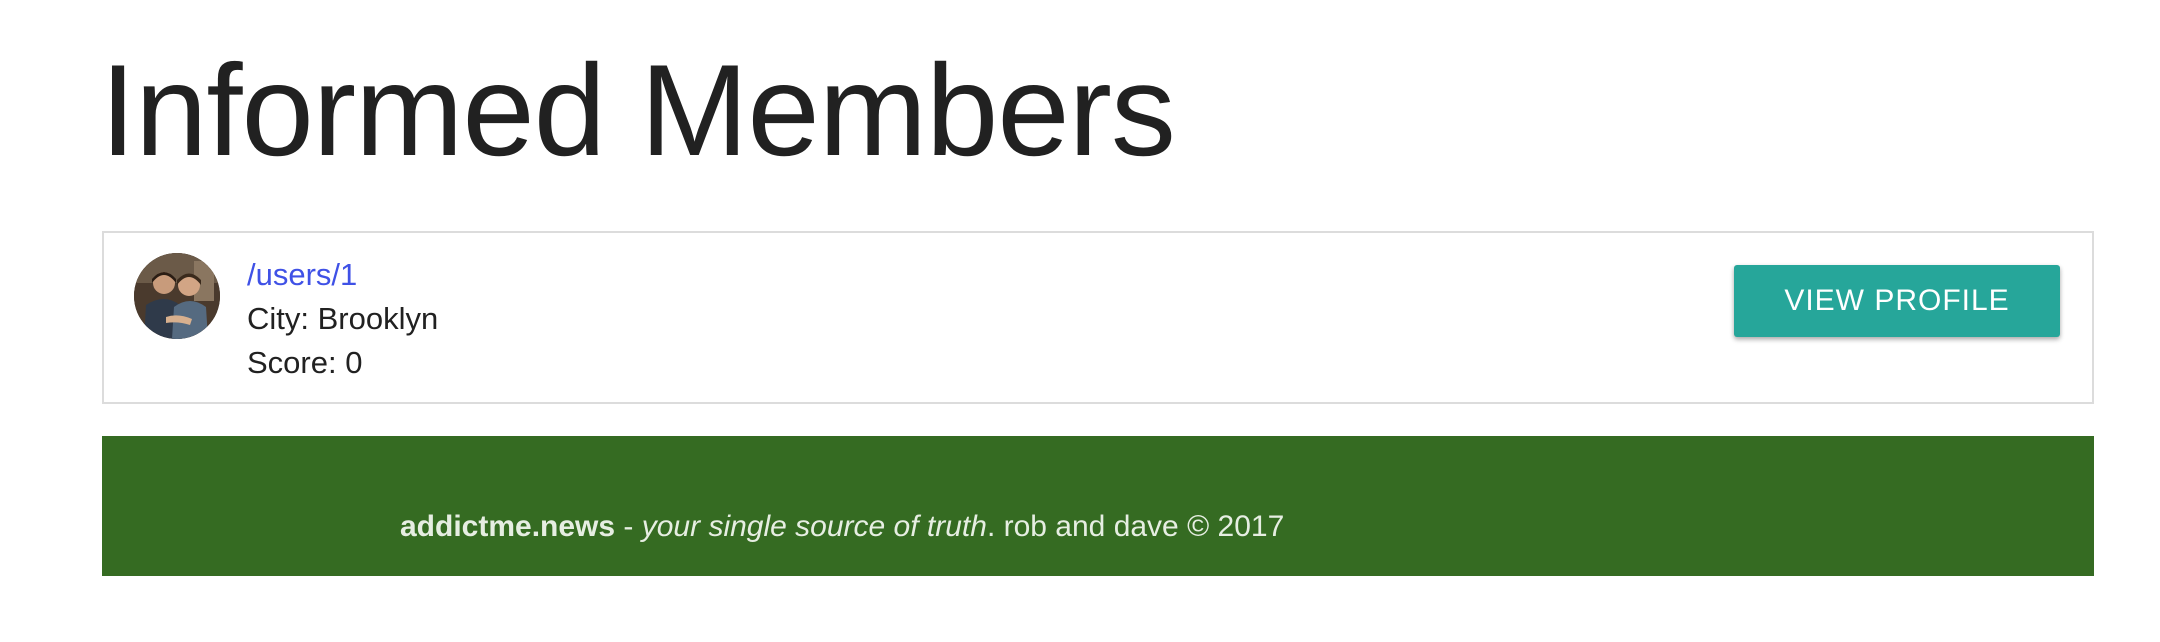  I want to click on footer-credit: . rob and dave © 2017, so click(1135, 526).